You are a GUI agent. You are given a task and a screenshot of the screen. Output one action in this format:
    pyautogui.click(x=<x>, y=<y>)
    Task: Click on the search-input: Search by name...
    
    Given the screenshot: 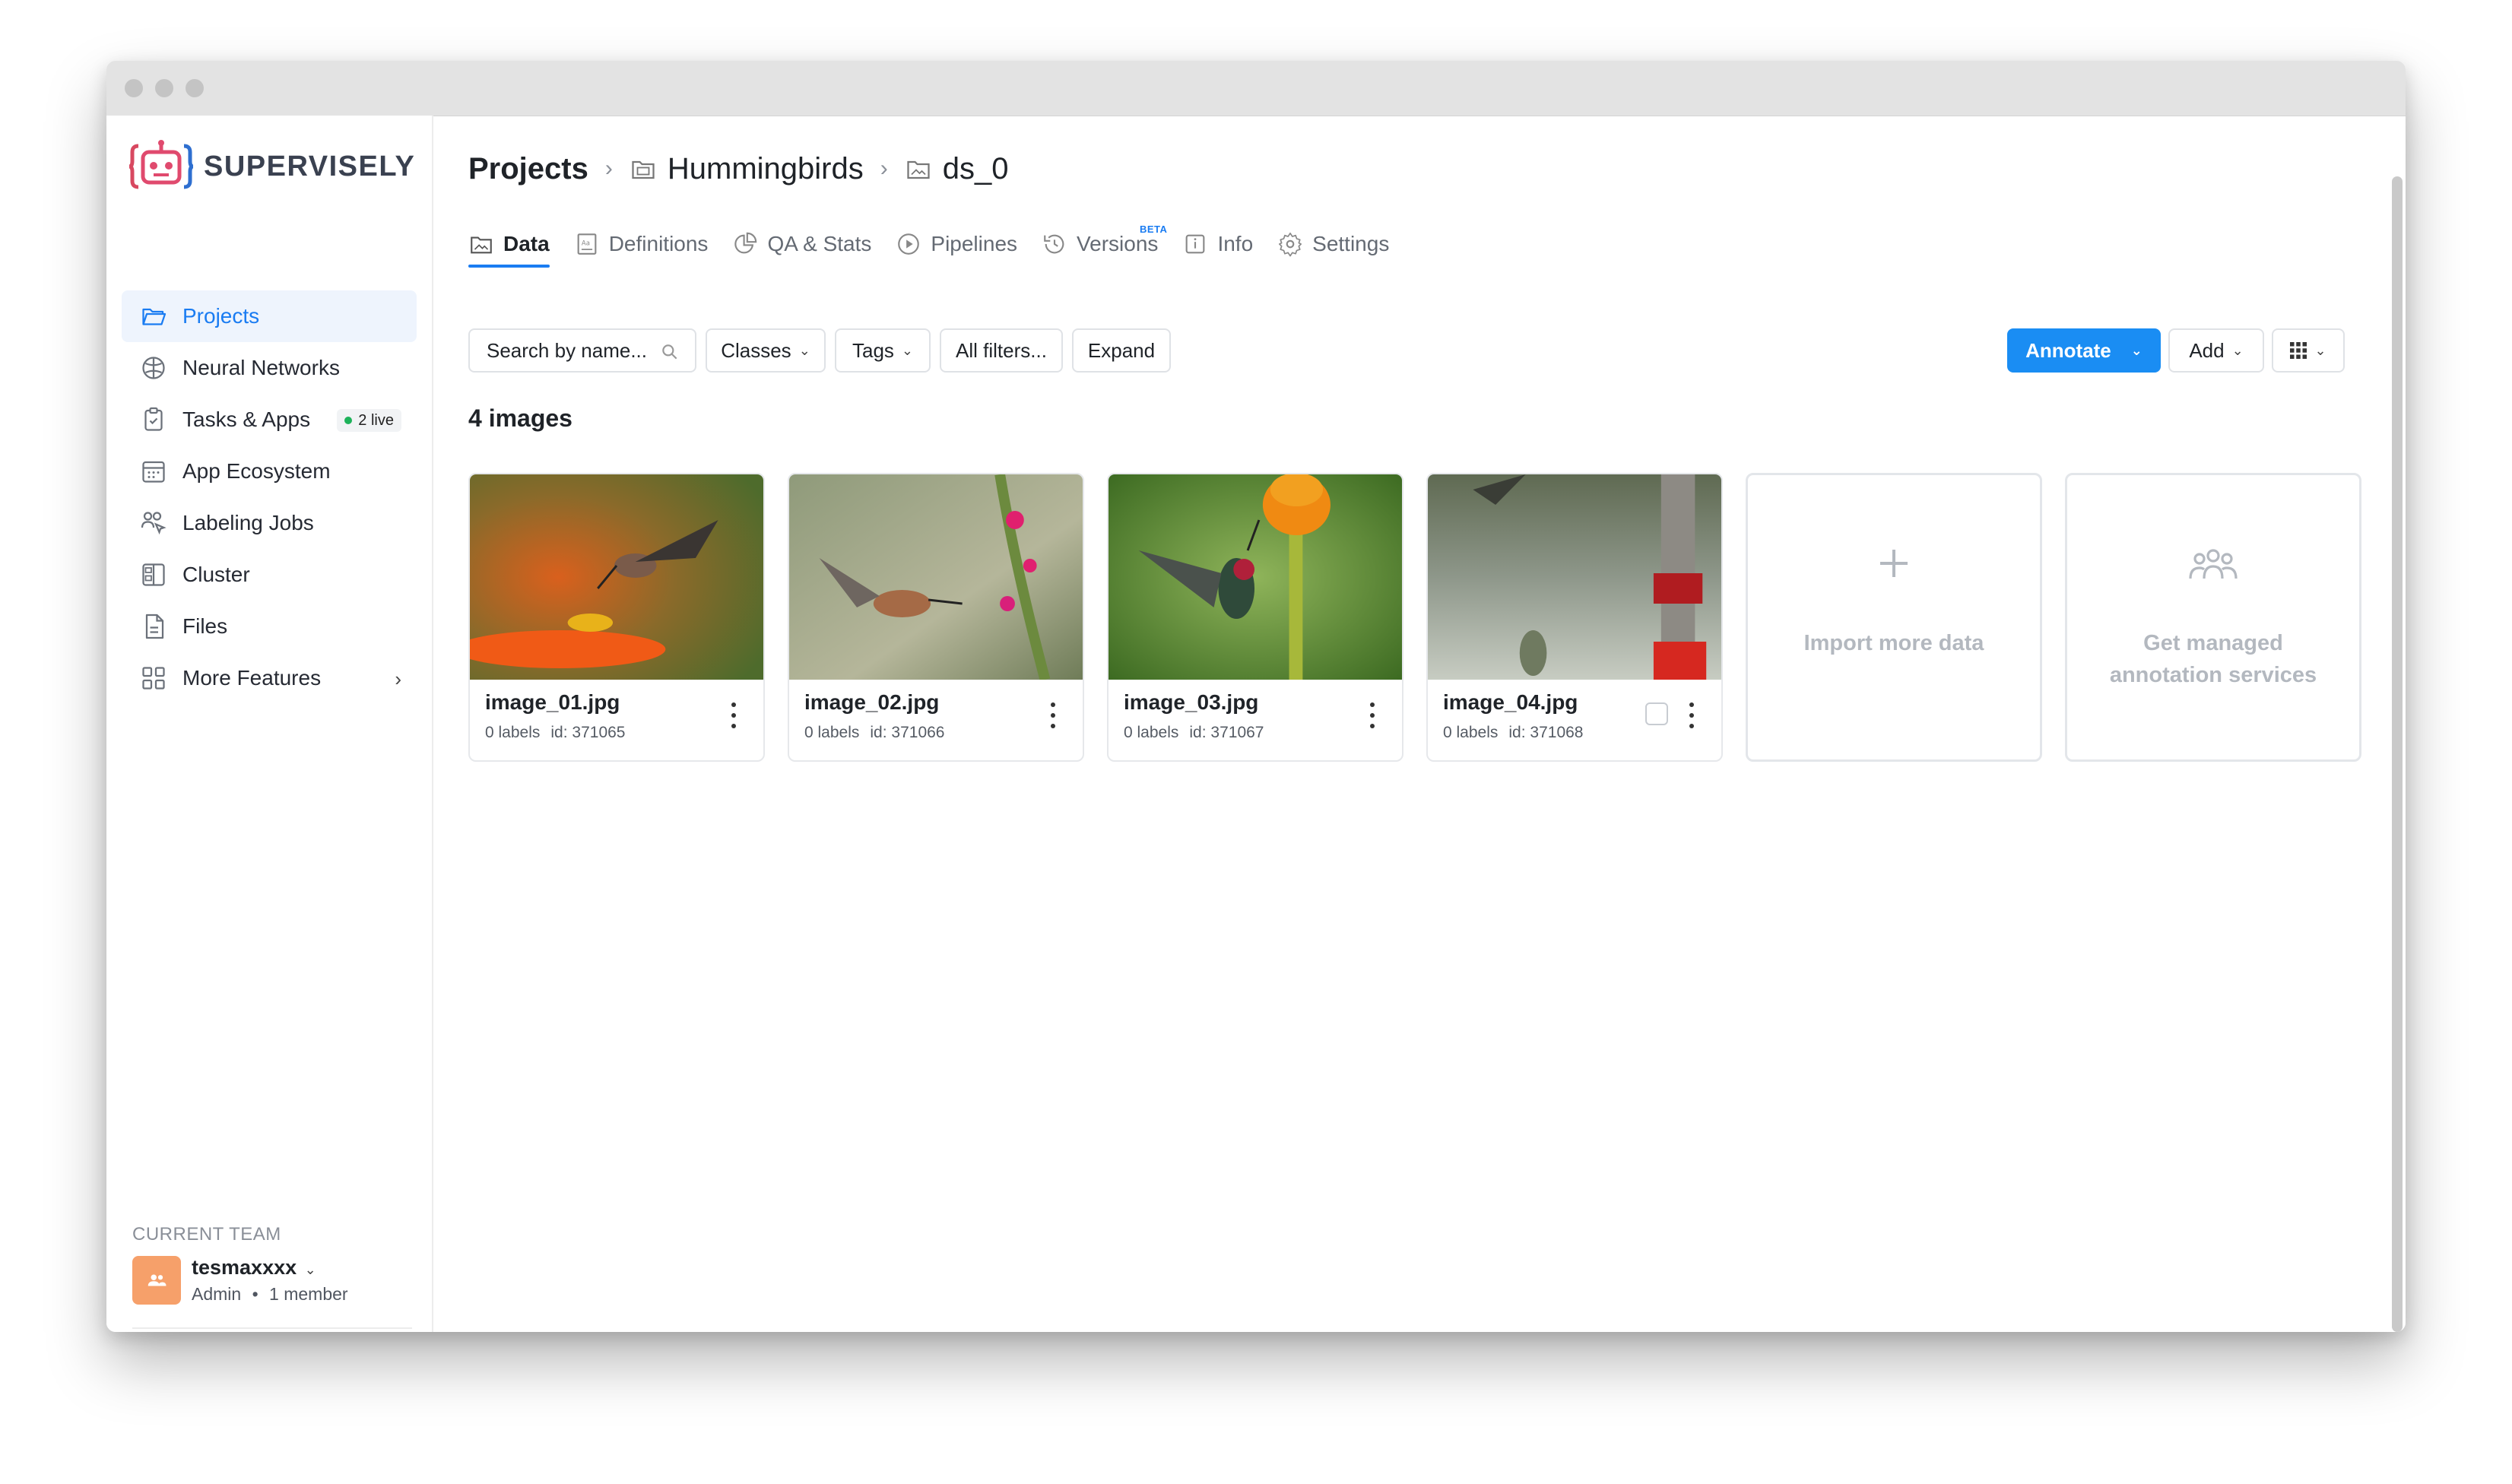 What is the action you would take?
    pyautogui.click(x=582, y=350)
    